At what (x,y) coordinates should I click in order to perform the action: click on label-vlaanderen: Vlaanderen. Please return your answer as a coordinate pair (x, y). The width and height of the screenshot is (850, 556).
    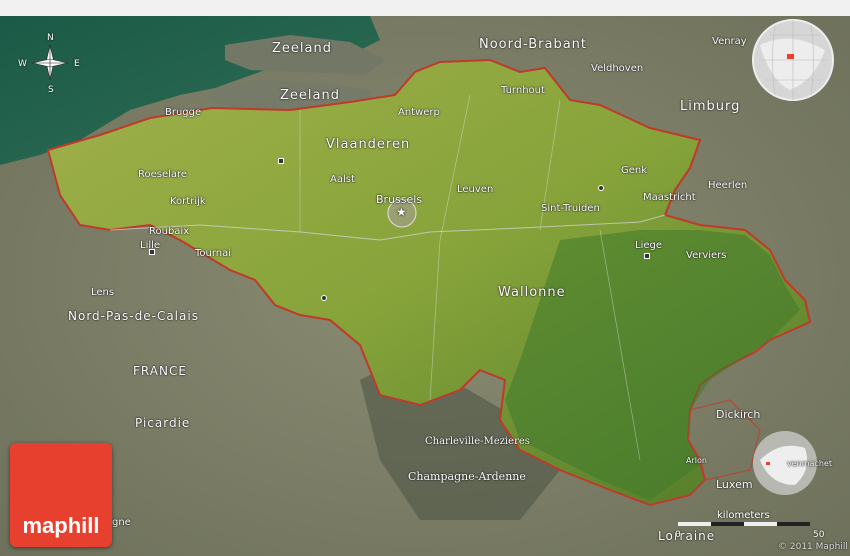
    Looking at the image, I should click on (368, 144).